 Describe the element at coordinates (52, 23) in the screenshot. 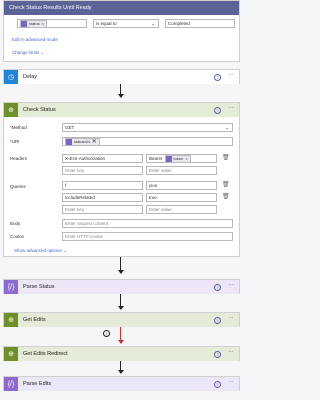

I see `condition-token-field: status ×` at that location.